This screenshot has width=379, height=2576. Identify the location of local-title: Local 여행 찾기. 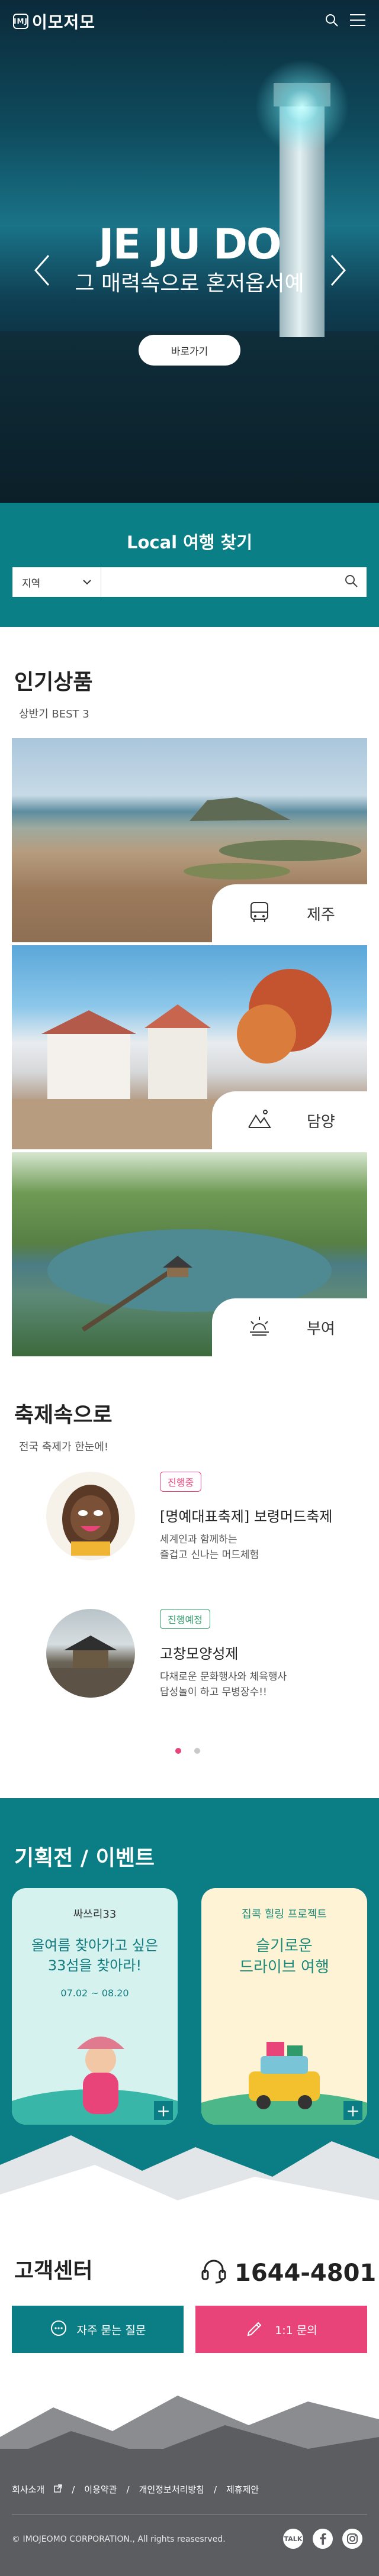
(189, 542).